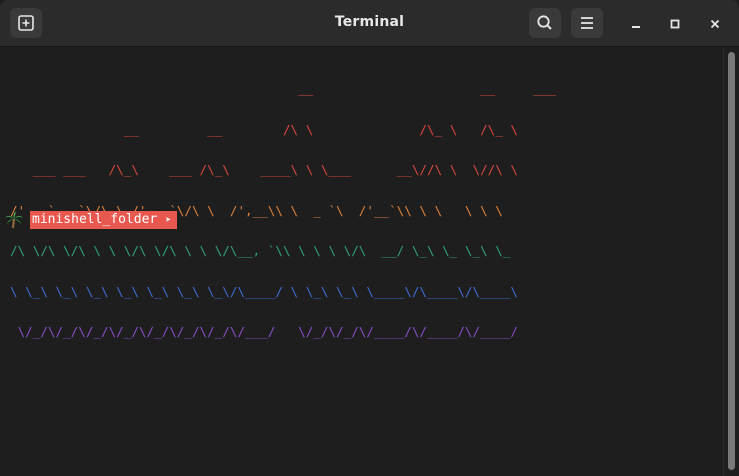 The width and height of the screenshot is (739, 476). I want to click on close-icon, so click(715, 24).